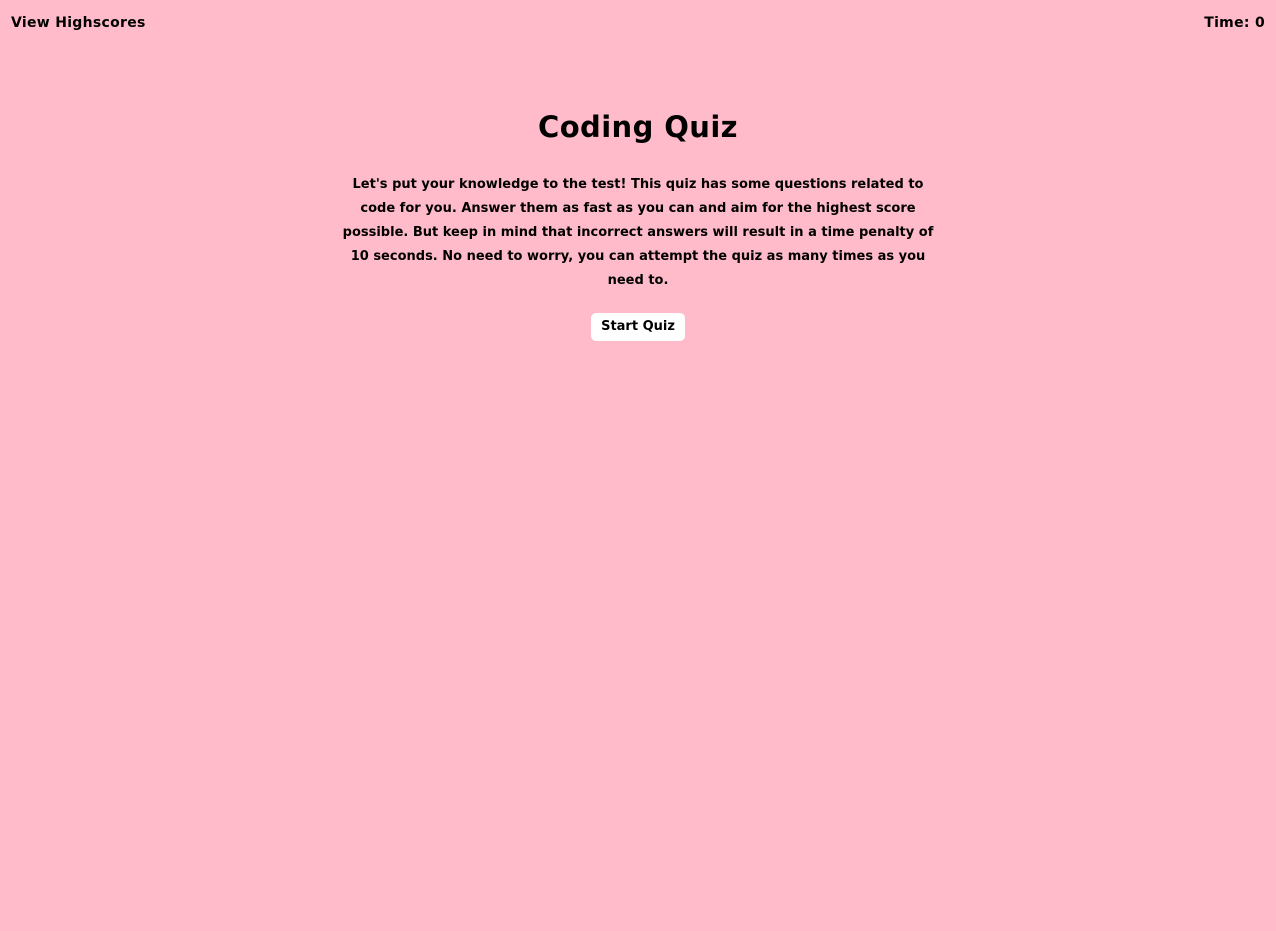  Describe the element at coordinates (638, 24) in the screenshot. I see `top-bar: View Highscores Time: 0` at that location.